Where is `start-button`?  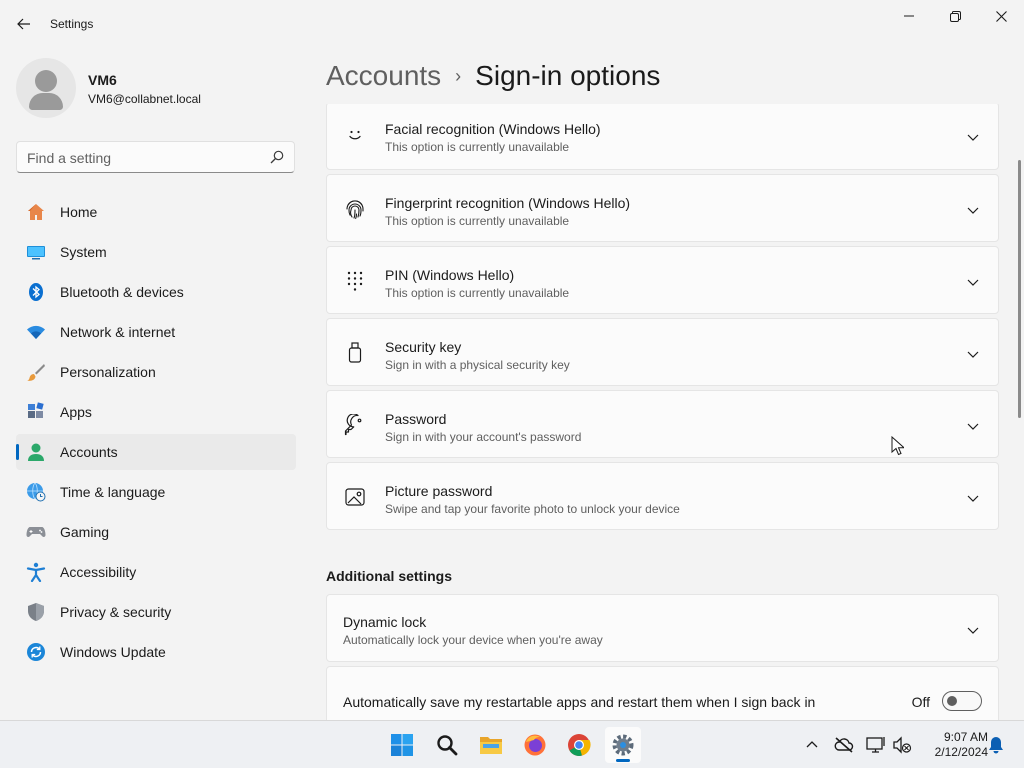 start-button is located at coordinates (402, 745).